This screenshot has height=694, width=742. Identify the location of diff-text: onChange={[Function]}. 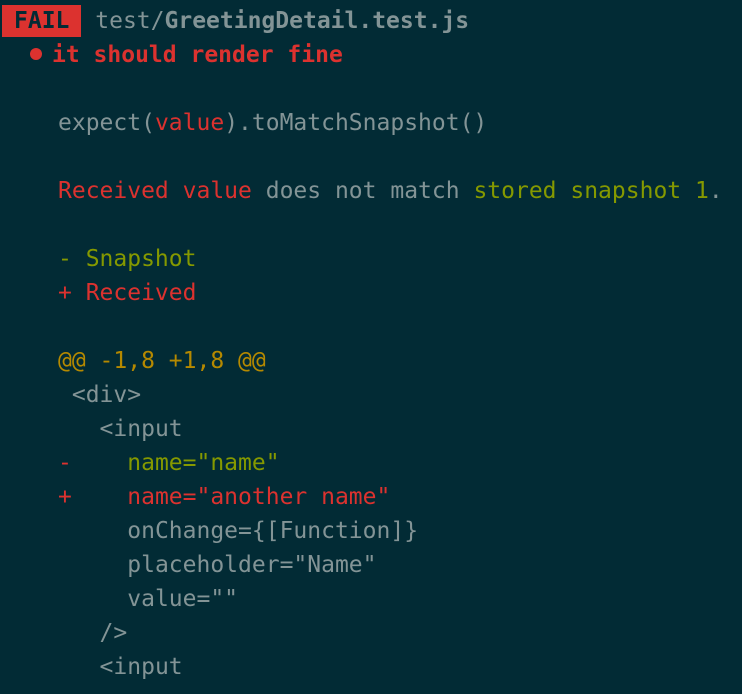
(245, 531).